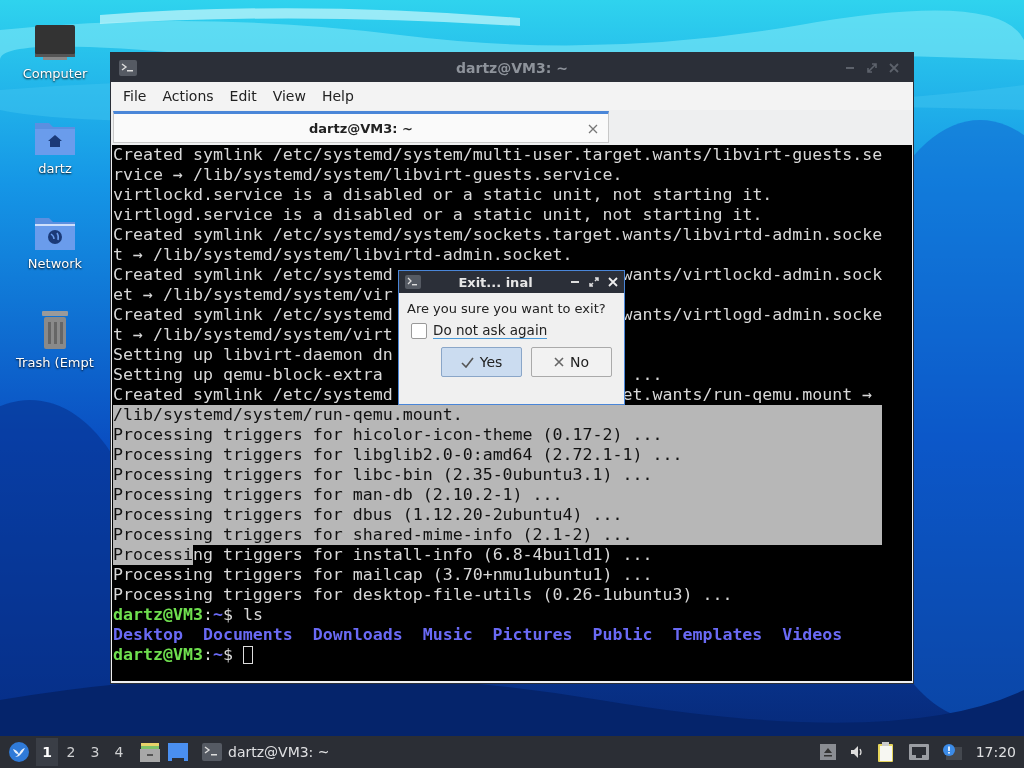 The height and width of the screenshot is (768, 1024). What do you see at coordinates (337, 96) in the screenshot?
I see `menu-item: Help` at bounding box center [337, 96].